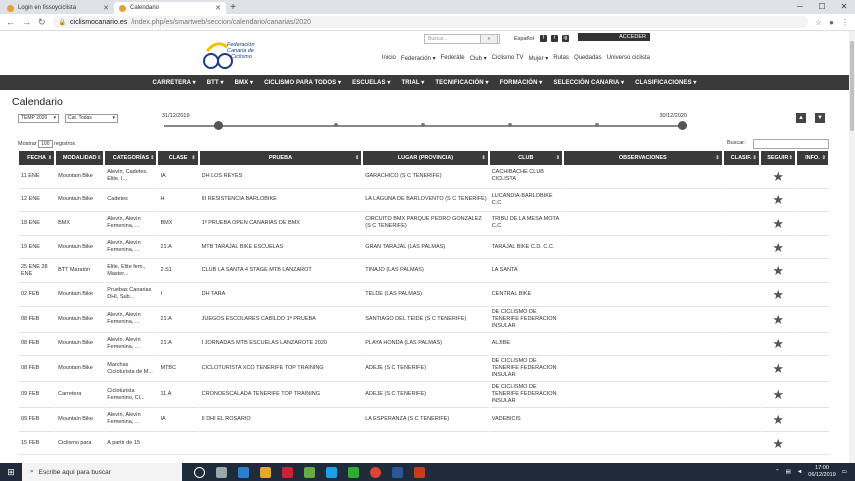 Image resolution: width=855 pixels, height=481 pixels. Describe the element at coordinates (539, 58) in the screenshot. I see `top-menu-mujer: Mujer ▾` at that location.